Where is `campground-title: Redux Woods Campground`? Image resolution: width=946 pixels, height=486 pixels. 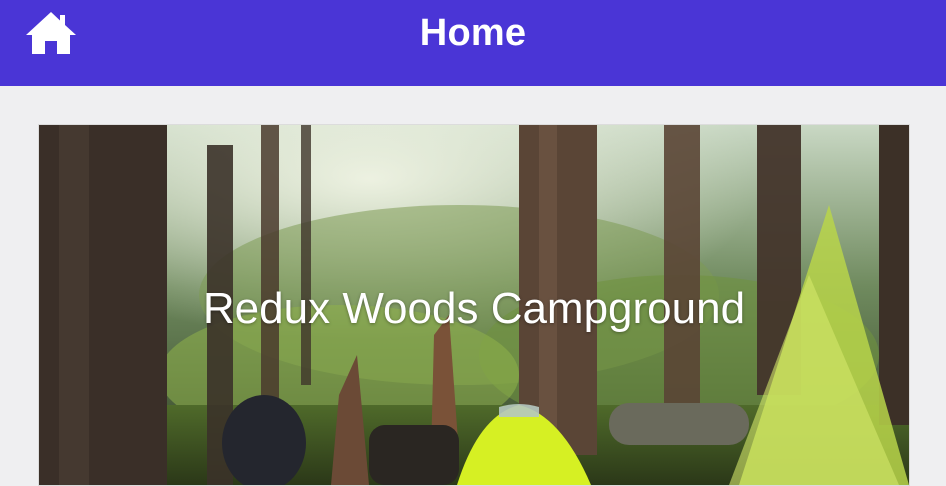 campground-title: Redux Woods Campground is located at coordinates (474, 308).